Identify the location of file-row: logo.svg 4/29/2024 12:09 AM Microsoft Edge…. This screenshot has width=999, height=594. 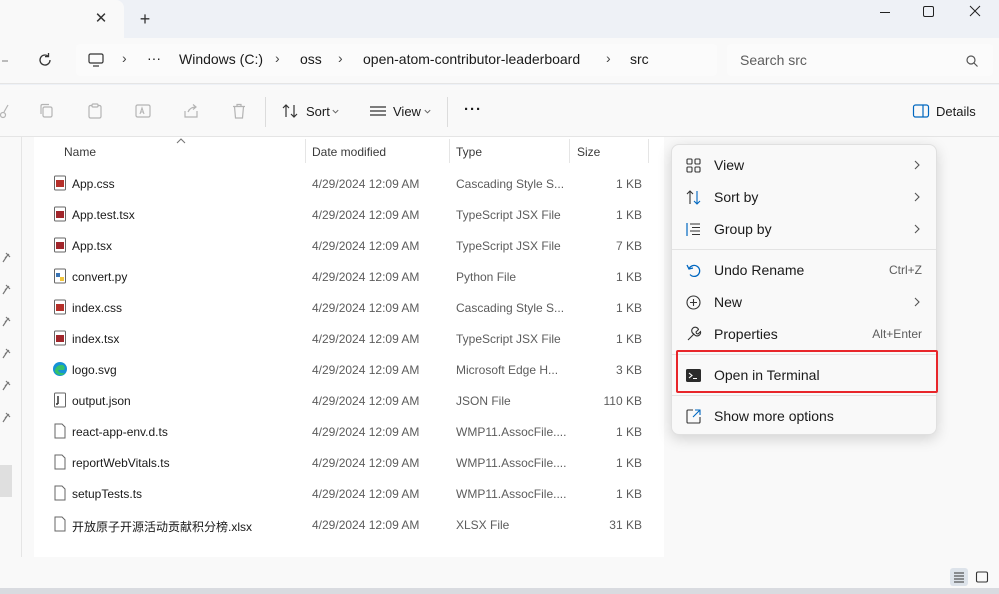
(349, 369).